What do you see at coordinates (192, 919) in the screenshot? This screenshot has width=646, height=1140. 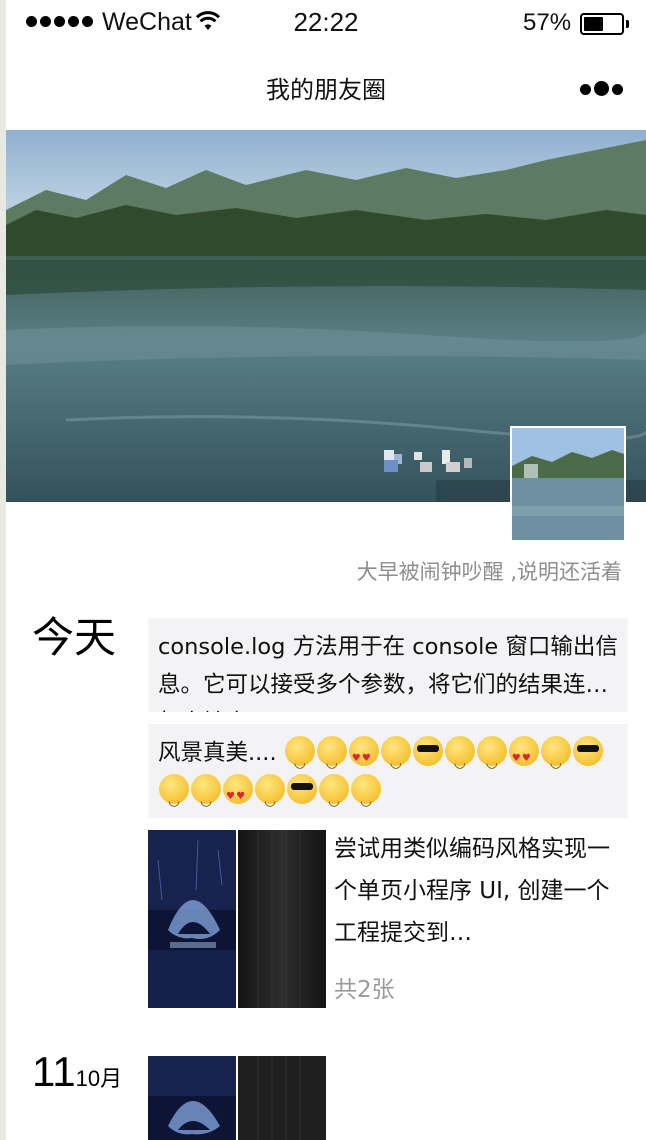 I see `post-image-whale` at bounding box center [192, 919].